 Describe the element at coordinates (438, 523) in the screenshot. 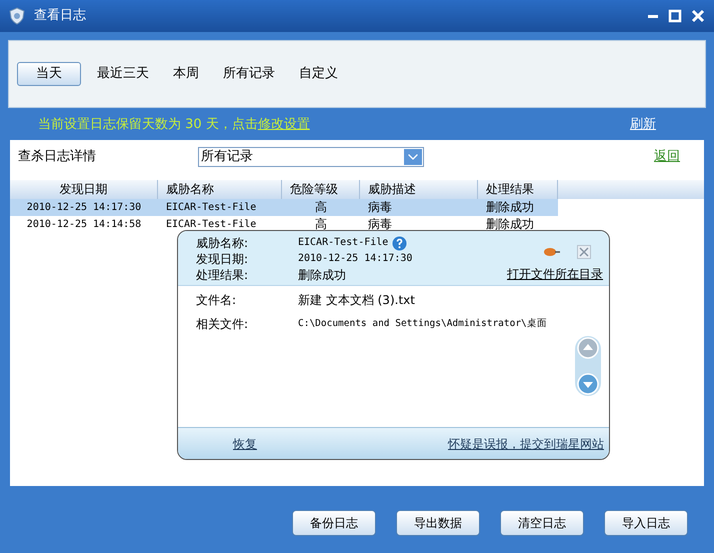

I see `action-button: 导出数据` at that location.